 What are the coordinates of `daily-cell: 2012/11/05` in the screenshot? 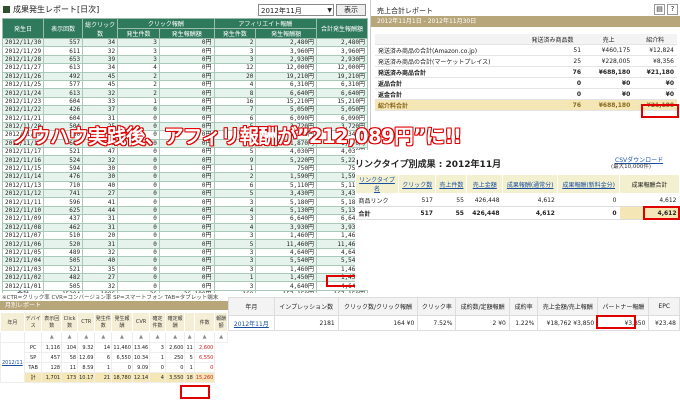 It's located at (23, 252).